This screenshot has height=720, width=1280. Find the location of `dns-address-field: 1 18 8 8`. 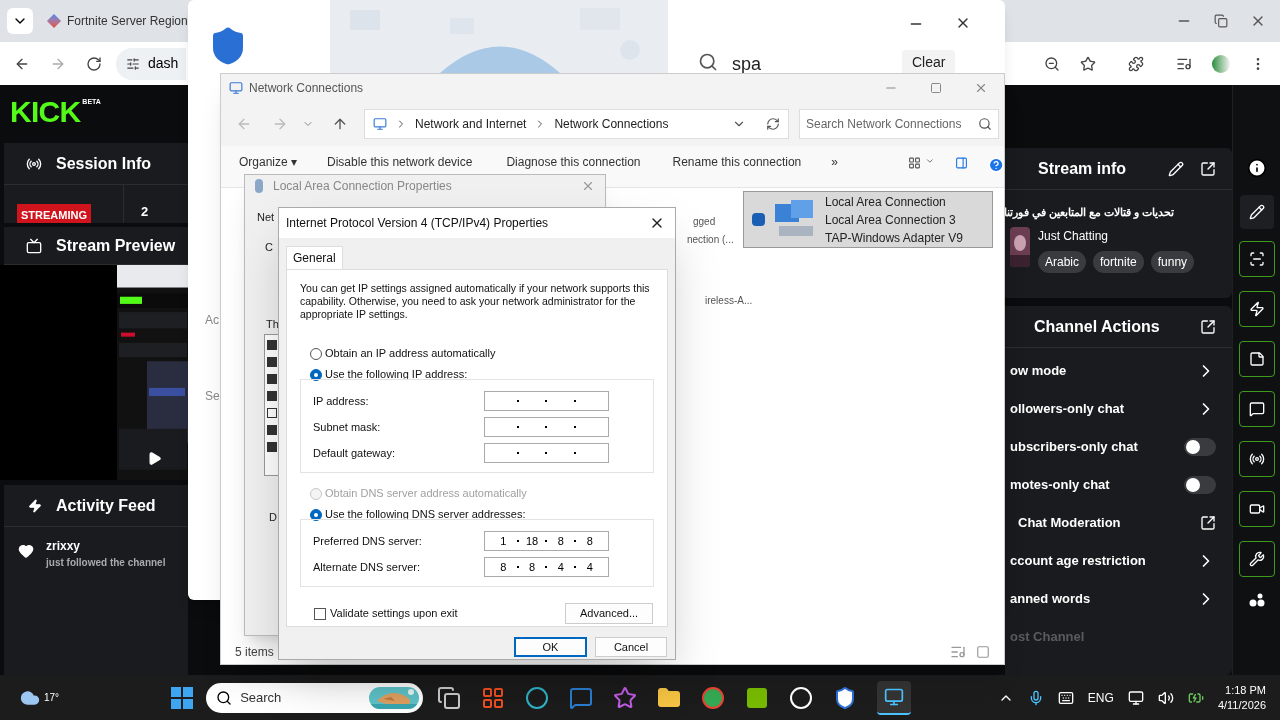

dns-address-field: 1 18 8 8 is located at coordinates (546, 541).